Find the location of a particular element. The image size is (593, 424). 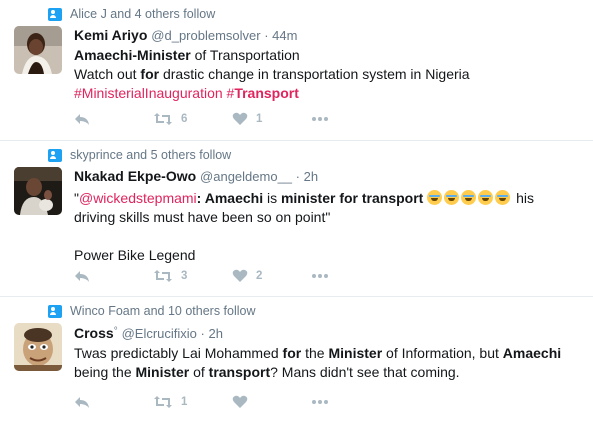

retweet-count: 1 is located at coordinates (184, 402).